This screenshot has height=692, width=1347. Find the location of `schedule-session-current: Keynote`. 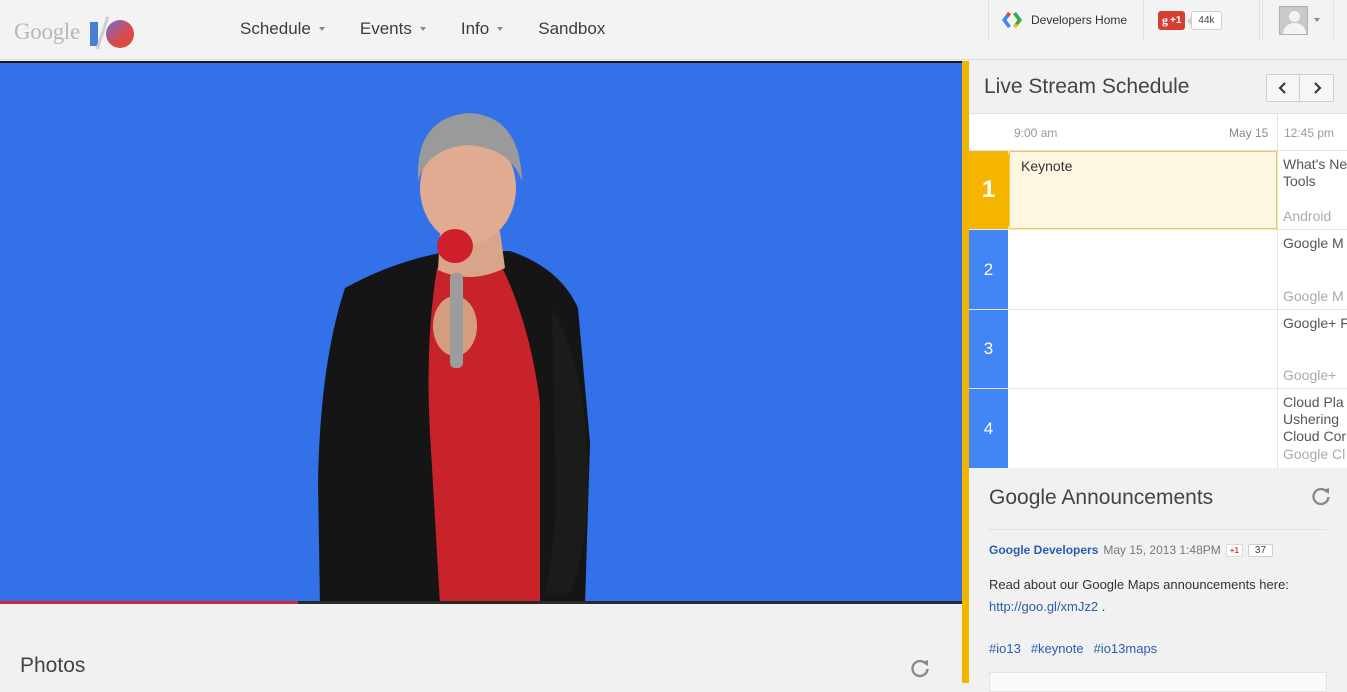

schedule-session-current: Keynote is located at coordinates (1143, 190).